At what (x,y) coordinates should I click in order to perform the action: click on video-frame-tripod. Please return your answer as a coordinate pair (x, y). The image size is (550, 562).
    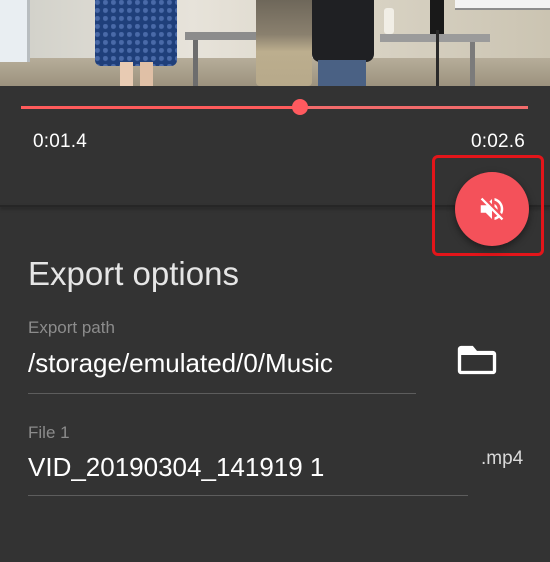
    Looking at the image, I should click on (437, 58).